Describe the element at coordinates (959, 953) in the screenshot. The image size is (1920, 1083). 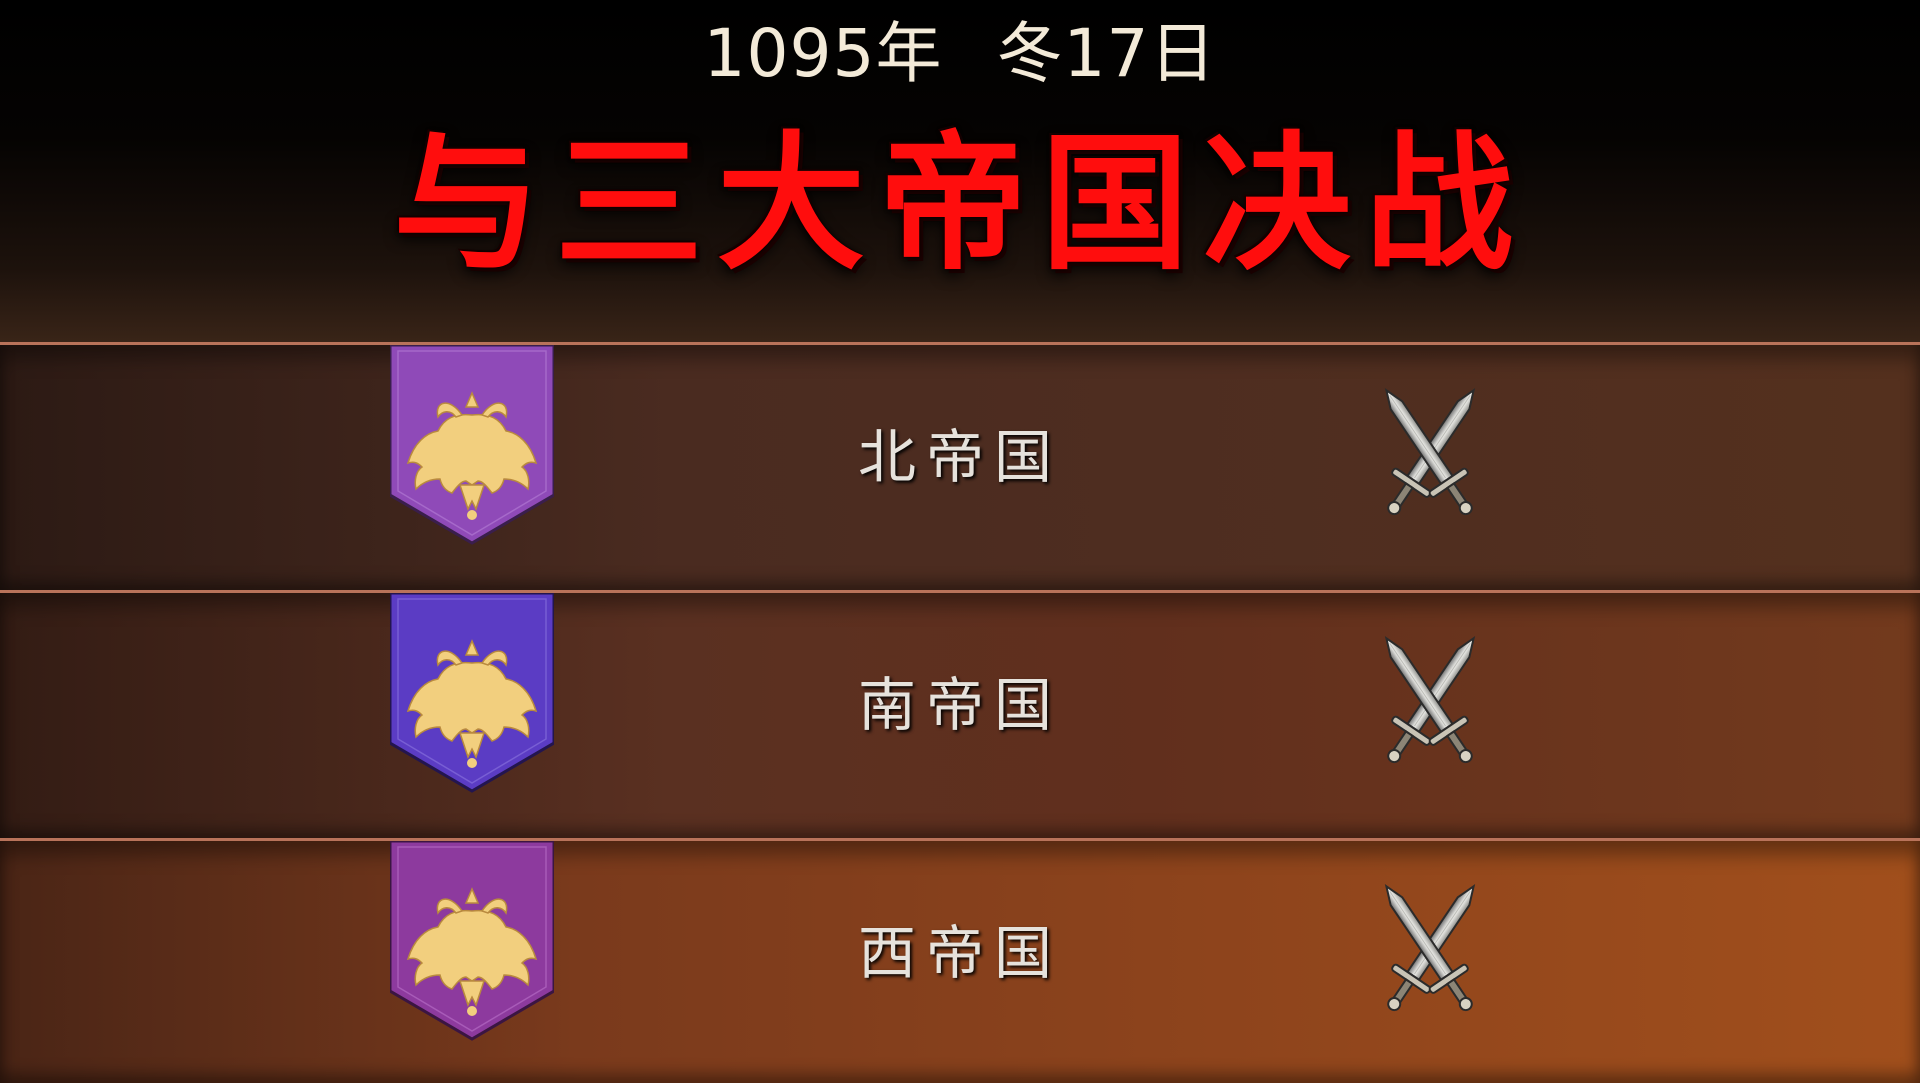
I see `faction-name: 西帝国` at that location.